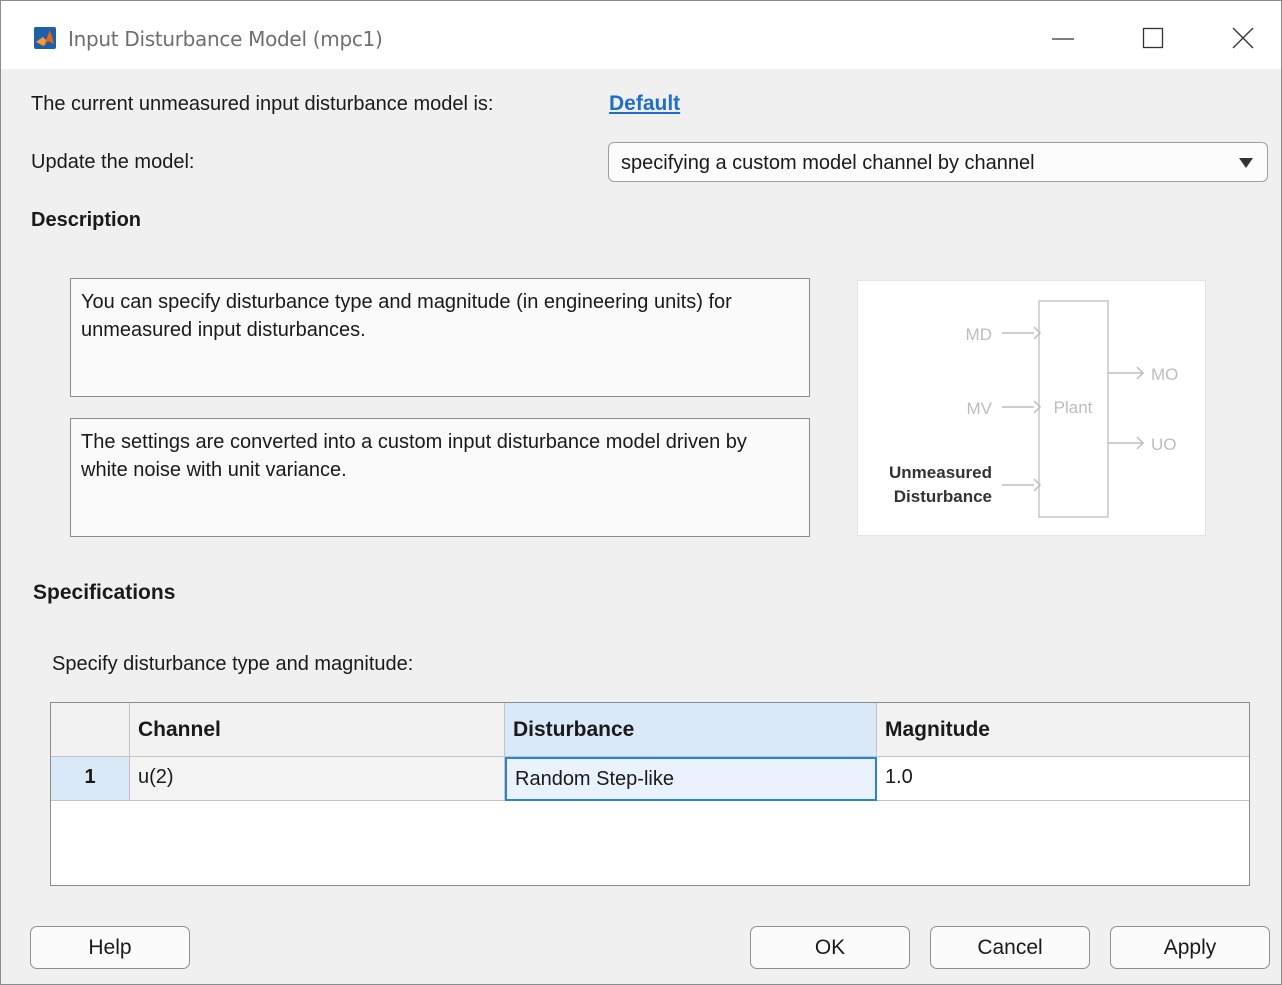 This screenshot has height=985, width=1282. I want to click on close-icon, so click(1243, 38).